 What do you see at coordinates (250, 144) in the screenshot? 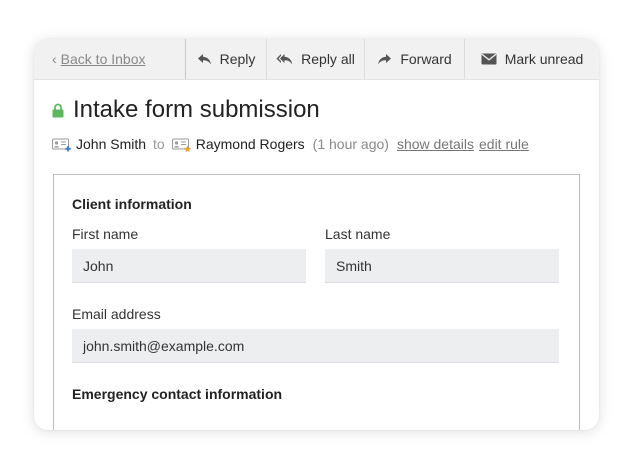
I see `recipient-name: Raymond Rogers` at bounding box center [250, 144].